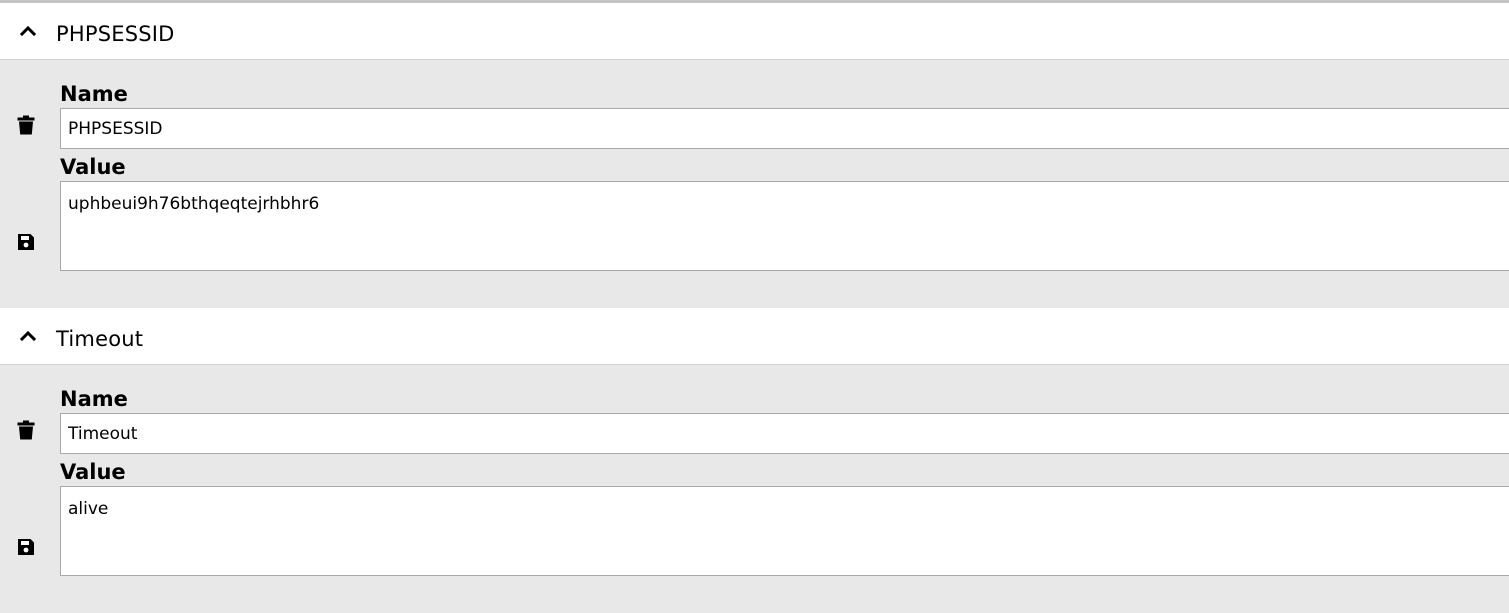 The image size is (1509, 613). What do you see at coordinates (100, 339) in the screenshot?
I see `cookie-title: Timeout` at bounding box center [100, 339].